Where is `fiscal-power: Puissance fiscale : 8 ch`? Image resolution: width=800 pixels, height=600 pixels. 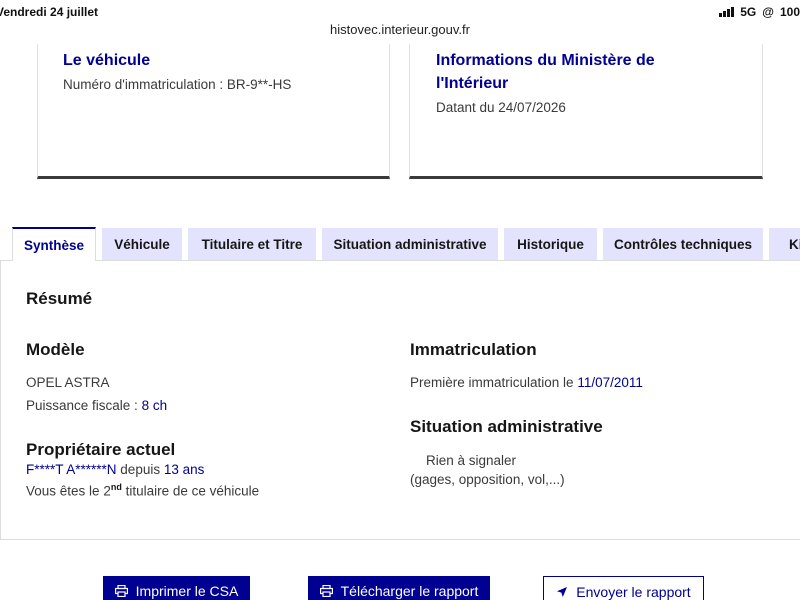 fiscal-power: Puissance fiscale : 8 ch is located at coordinates (97, 405).